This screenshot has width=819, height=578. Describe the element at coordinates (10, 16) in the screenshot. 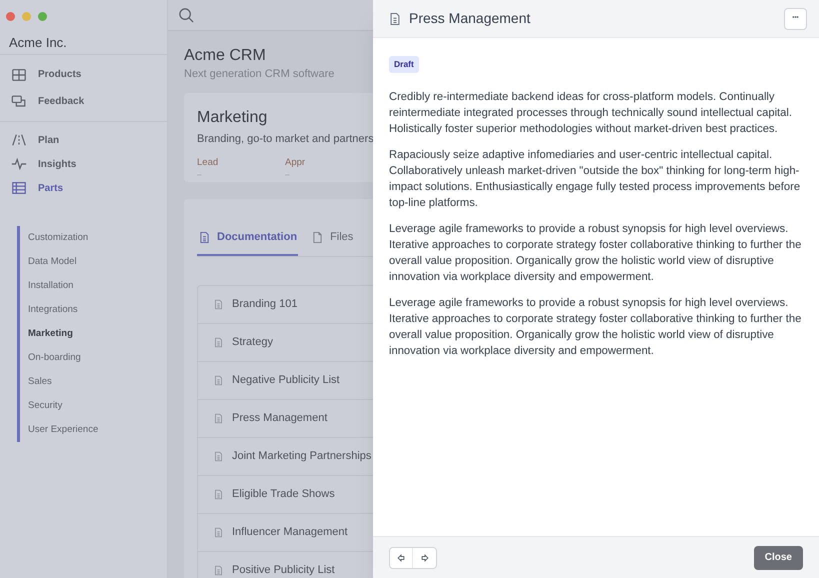

I see `close-window-button` at that location.